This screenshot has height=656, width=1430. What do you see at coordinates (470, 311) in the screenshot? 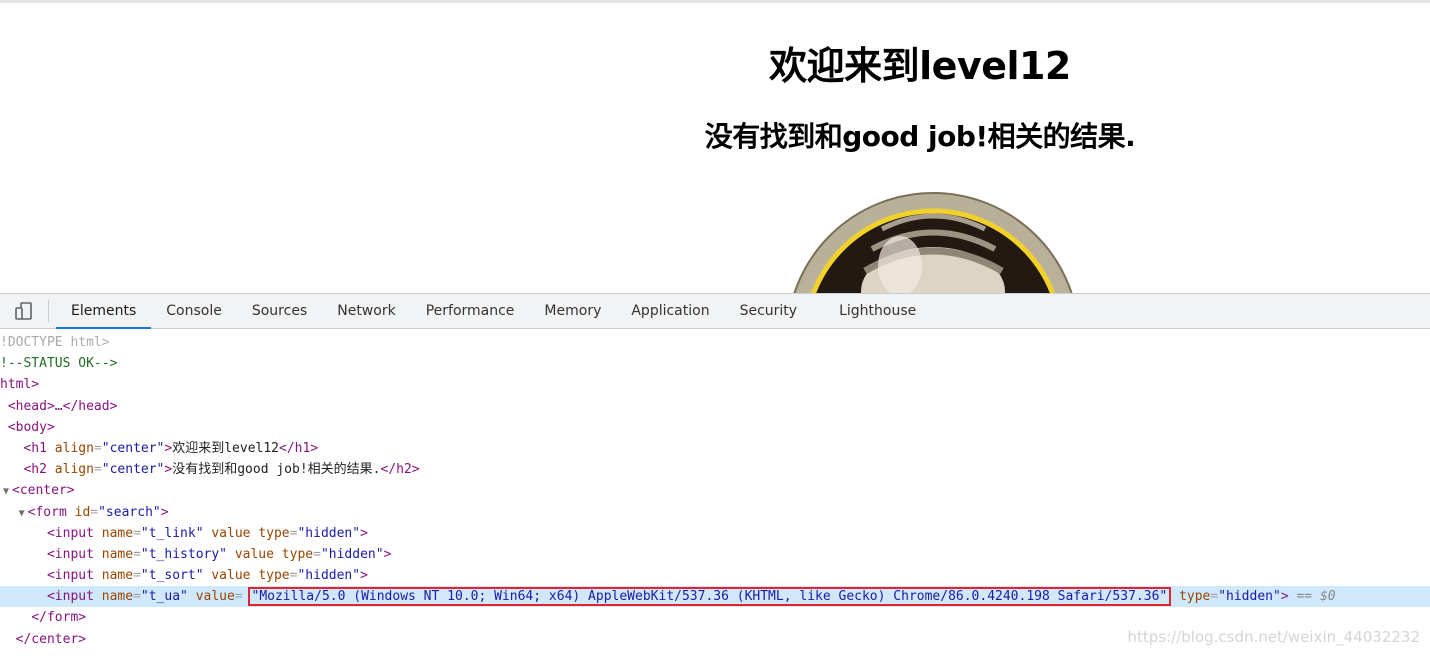
I see `tab-performance: Performance` at bounding box center [470, 311].